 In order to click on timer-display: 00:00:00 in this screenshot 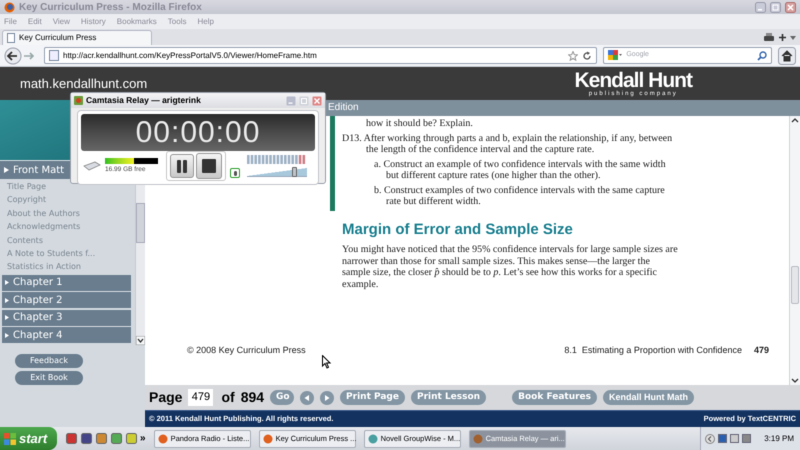, I will do `click(198, 132)`.